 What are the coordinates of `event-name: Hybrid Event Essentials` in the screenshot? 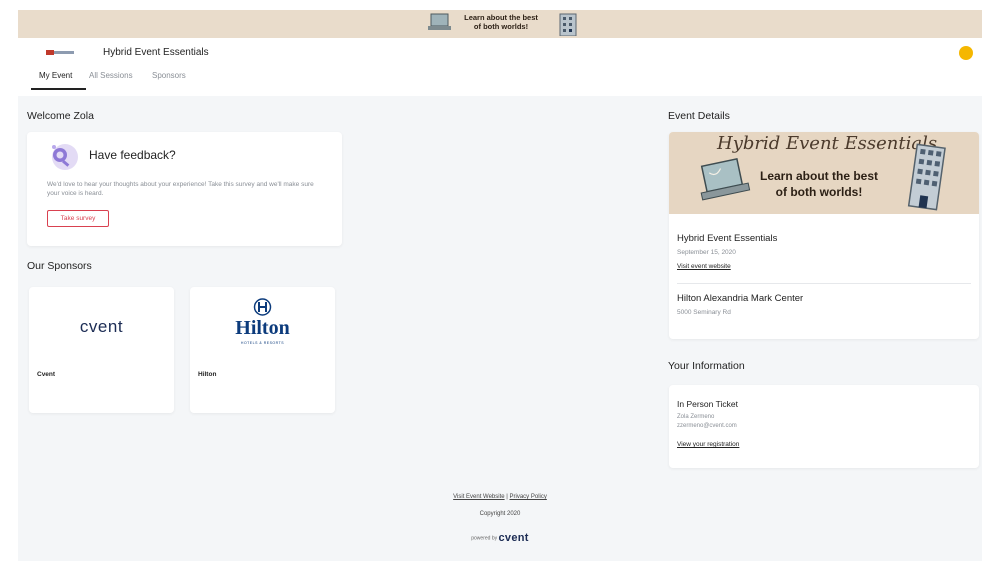 It's located at (727, 238).